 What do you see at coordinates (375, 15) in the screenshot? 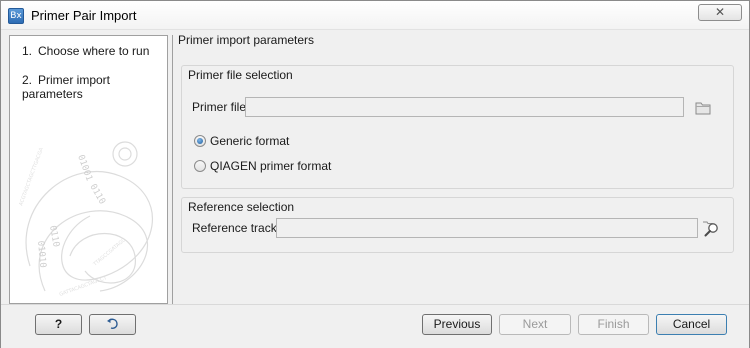
I see `title-bar: Bx Primer Pair Import ✕` at bounding box center [375, 15].